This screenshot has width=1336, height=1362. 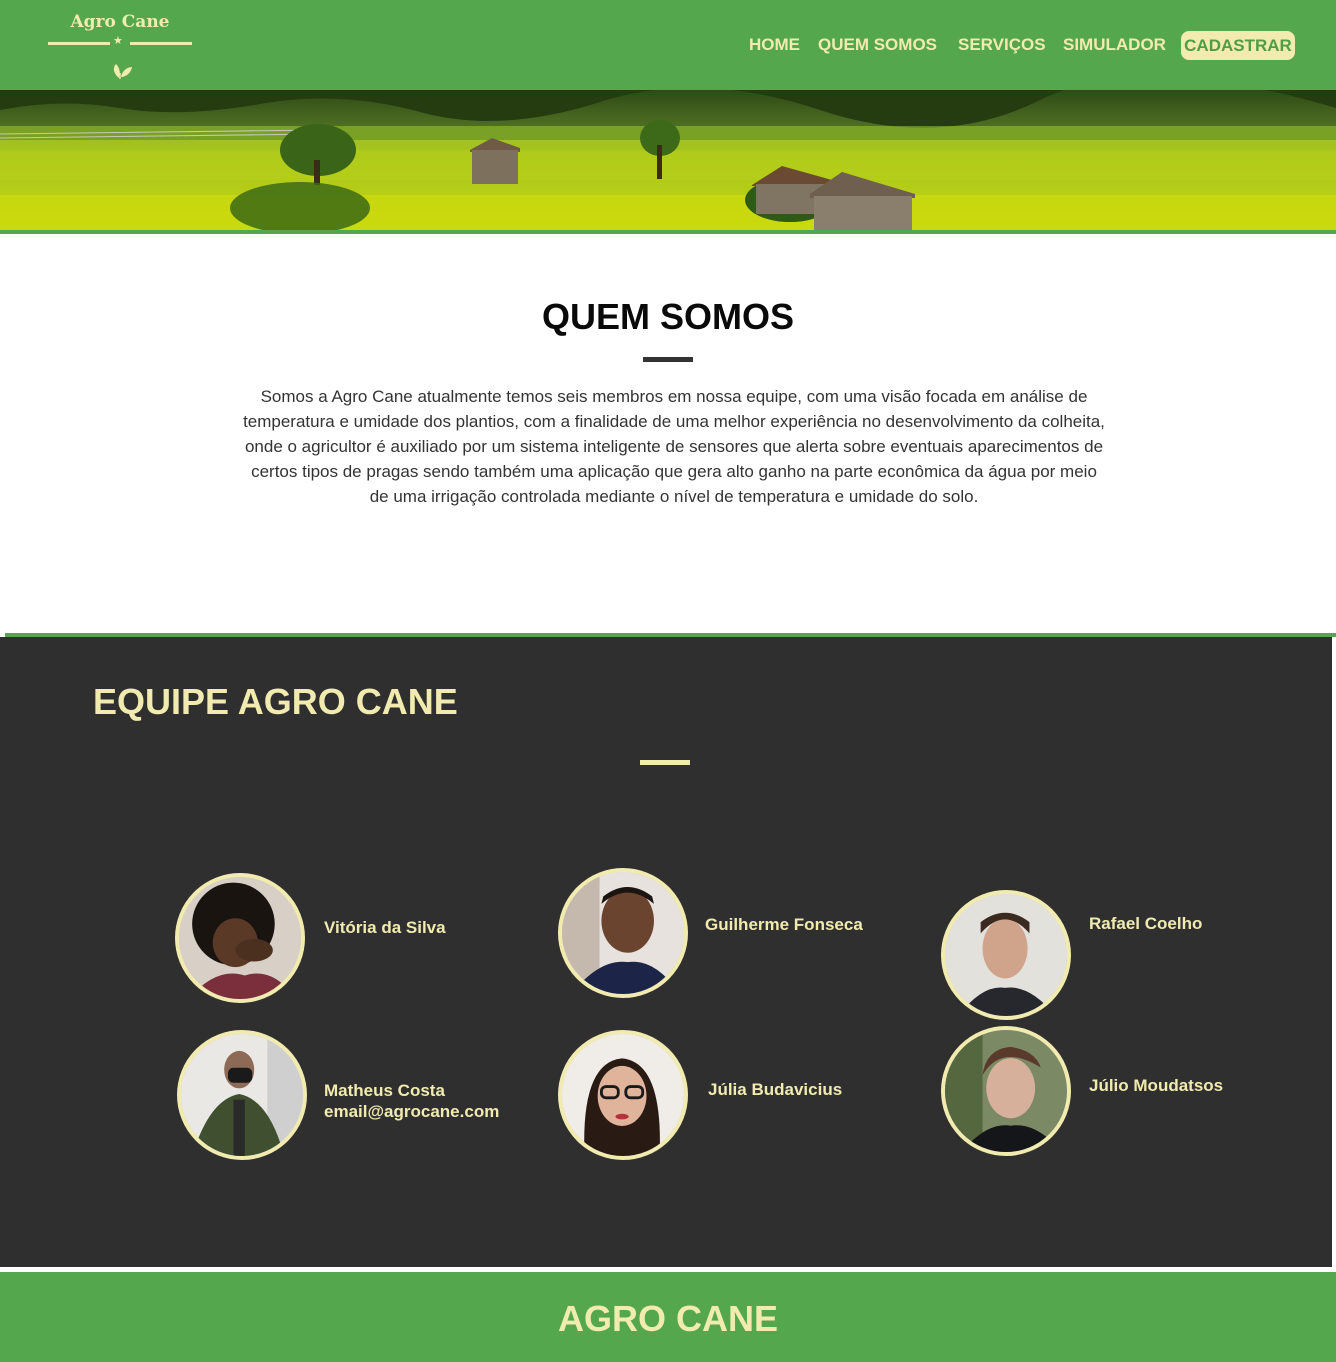 I want to click on site-footer: AGRO CANE, so click(x=668, y=1317).